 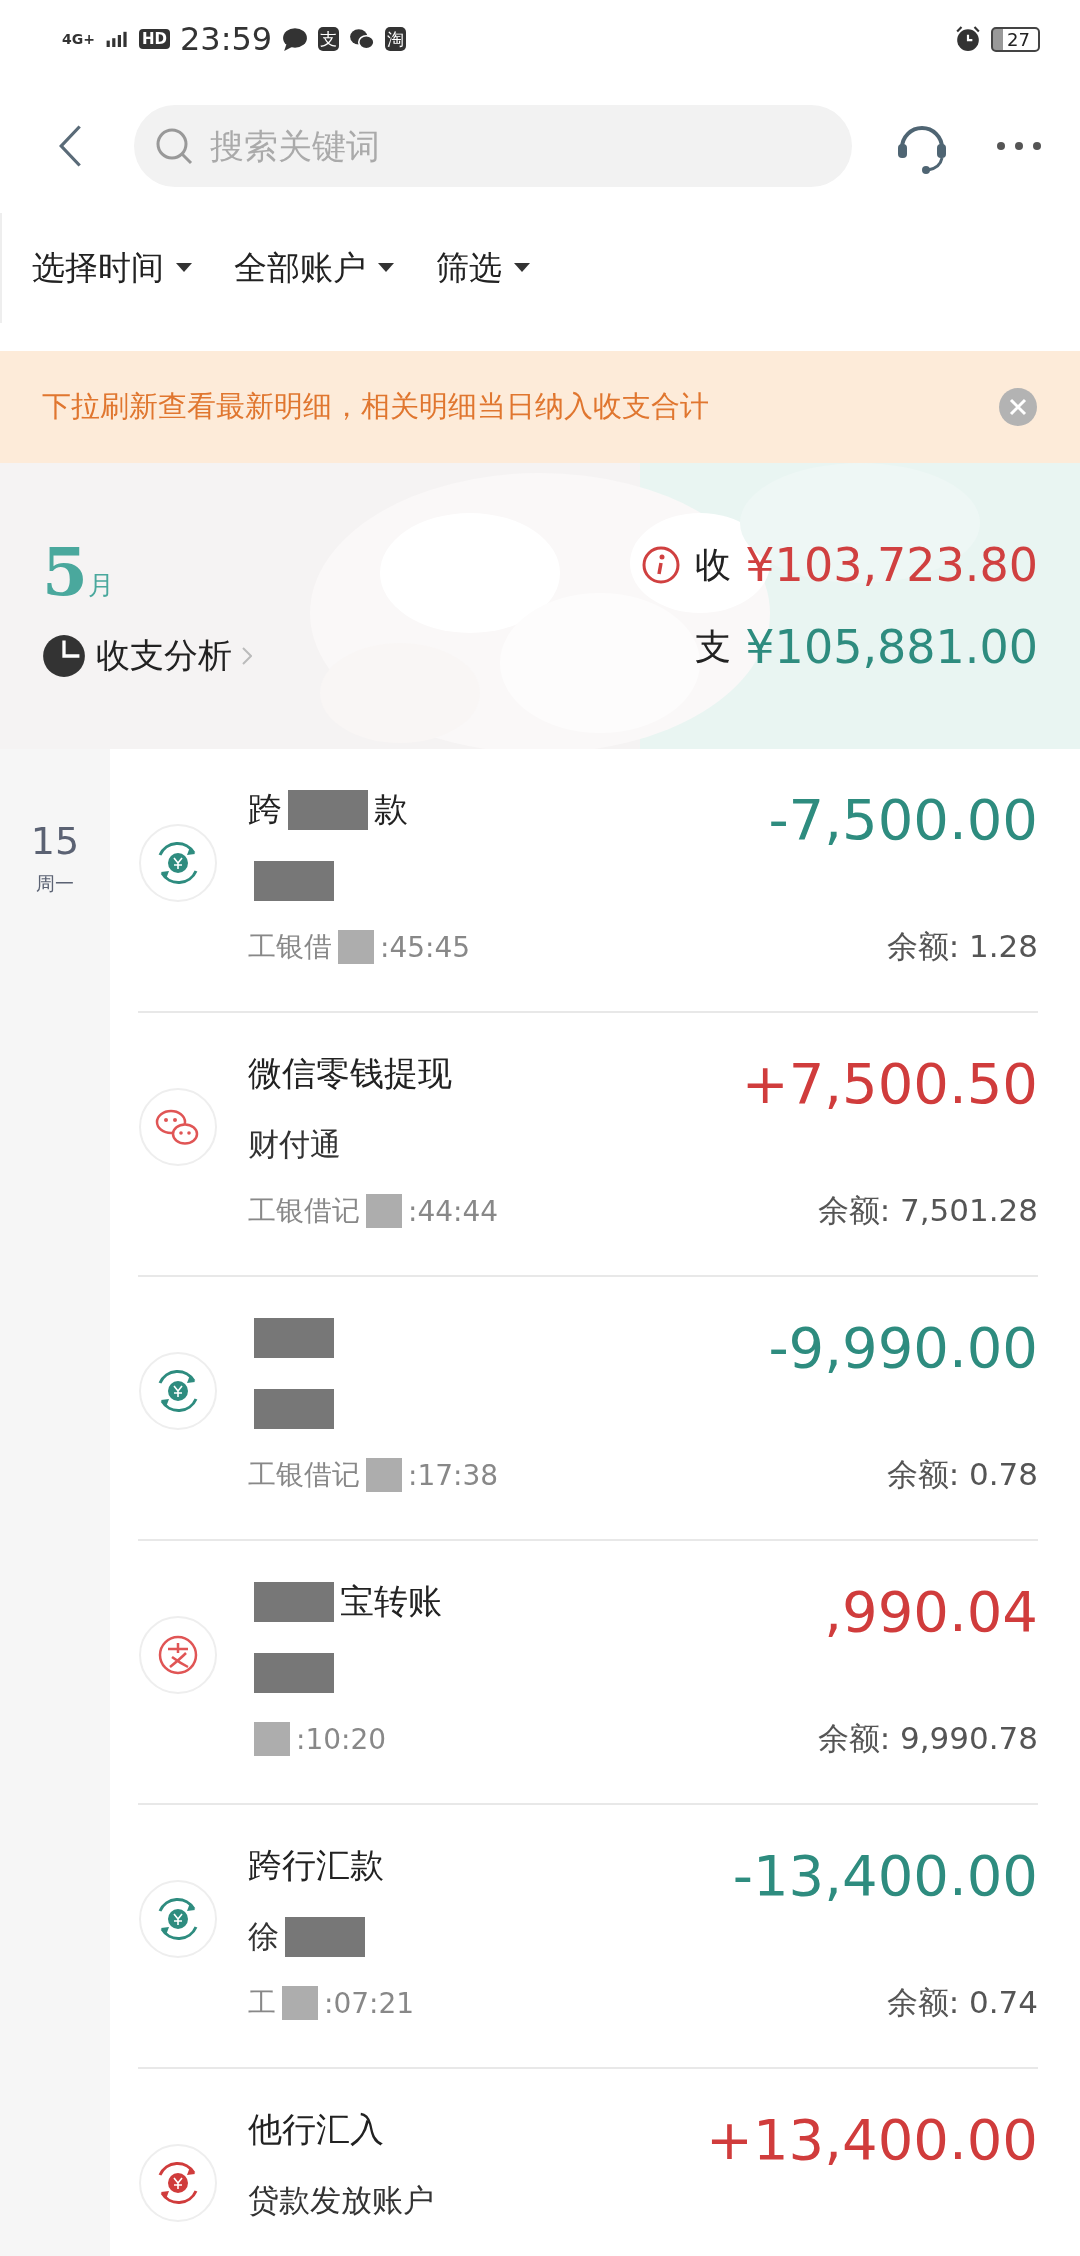 What do you see at coordinates (78, 572) in the screenshot?
I see `month-label: 5 月` at bounding box center [78, 572].